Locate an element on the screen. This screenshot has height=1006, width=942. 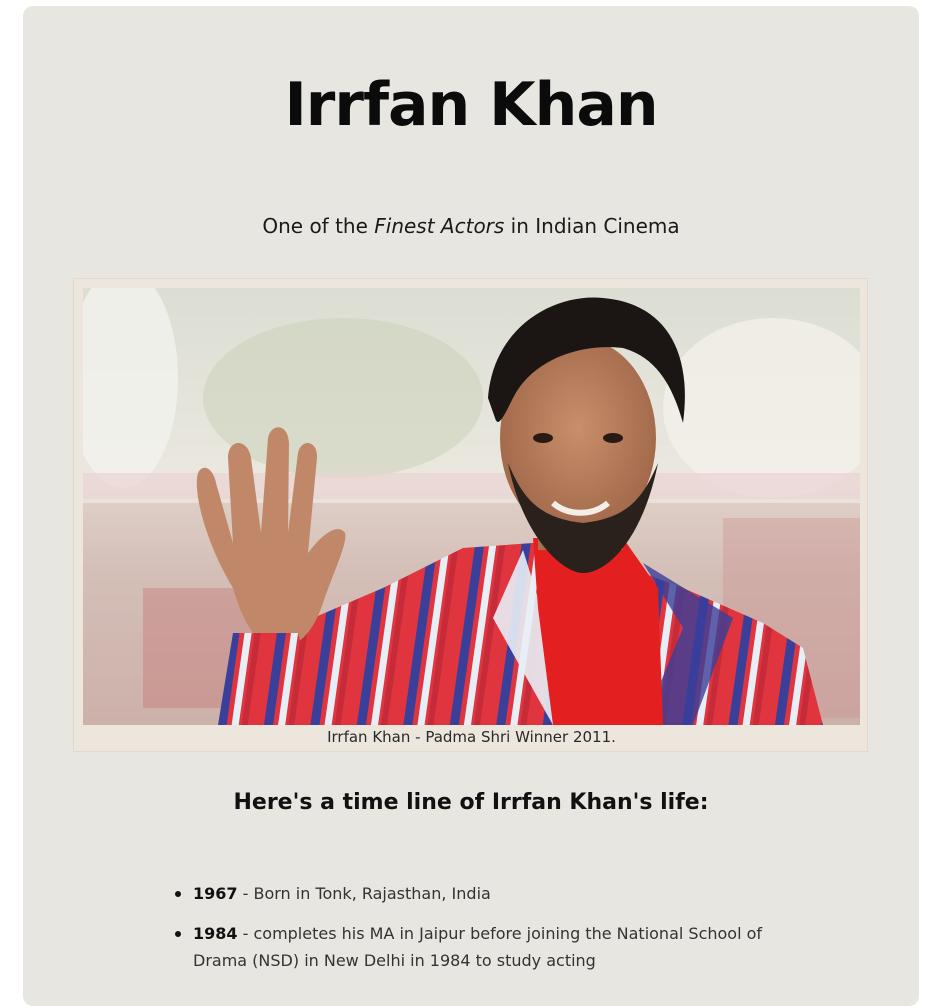
timeline-year: 1984 is located at coordinates (215, 933).